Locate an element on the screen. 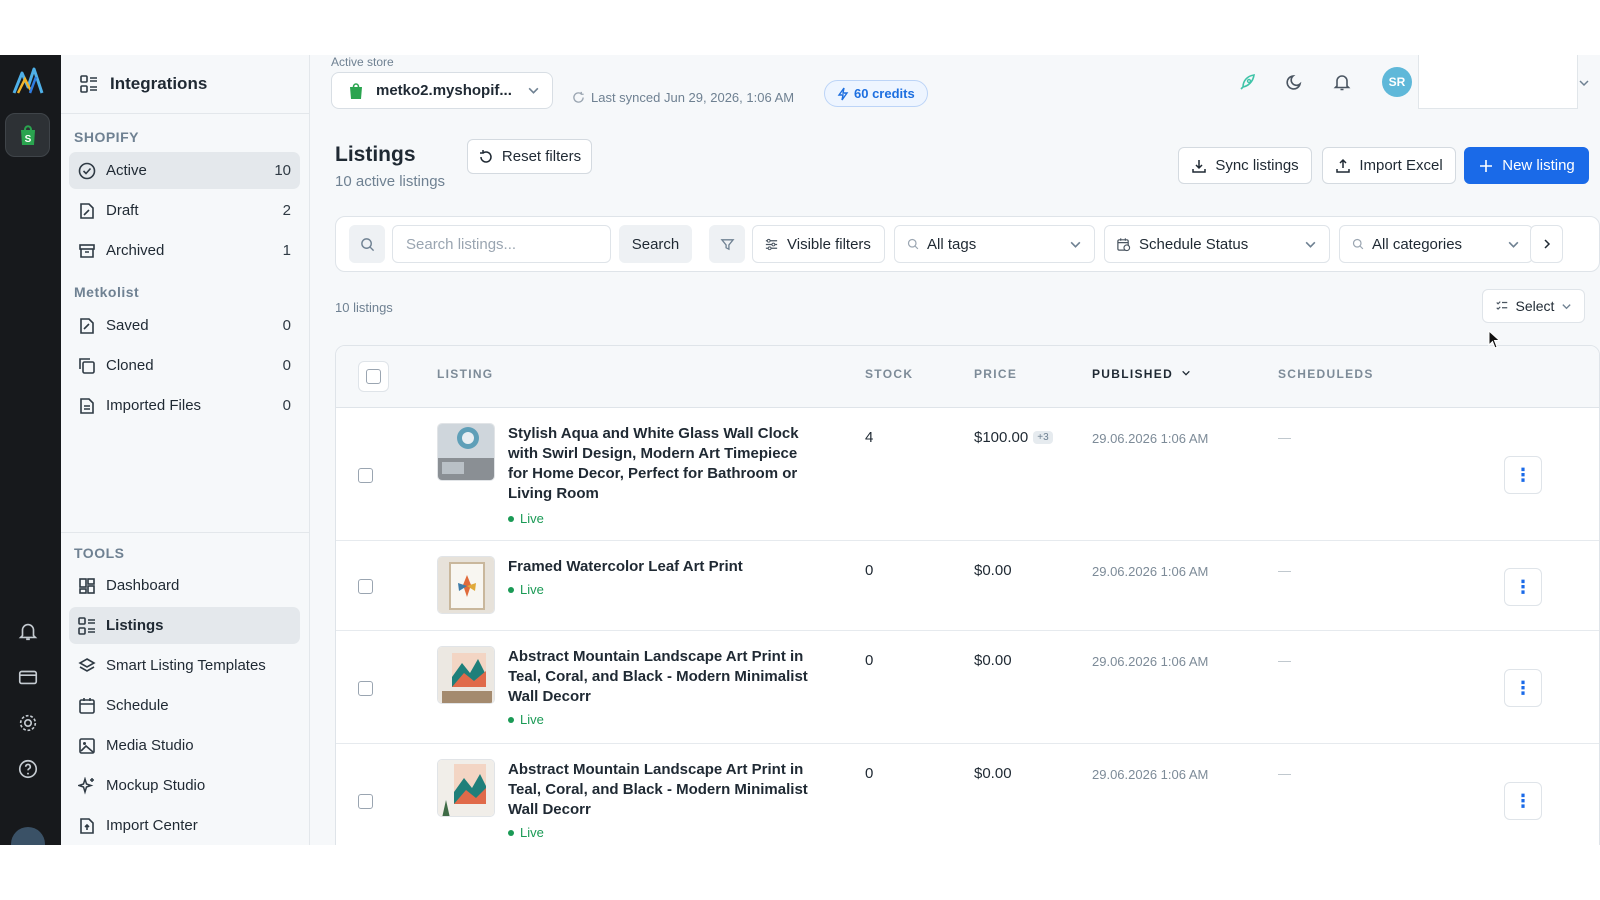 This screenshot has width=1600, height=900. gear-icon is located at coordinates (28, 723).